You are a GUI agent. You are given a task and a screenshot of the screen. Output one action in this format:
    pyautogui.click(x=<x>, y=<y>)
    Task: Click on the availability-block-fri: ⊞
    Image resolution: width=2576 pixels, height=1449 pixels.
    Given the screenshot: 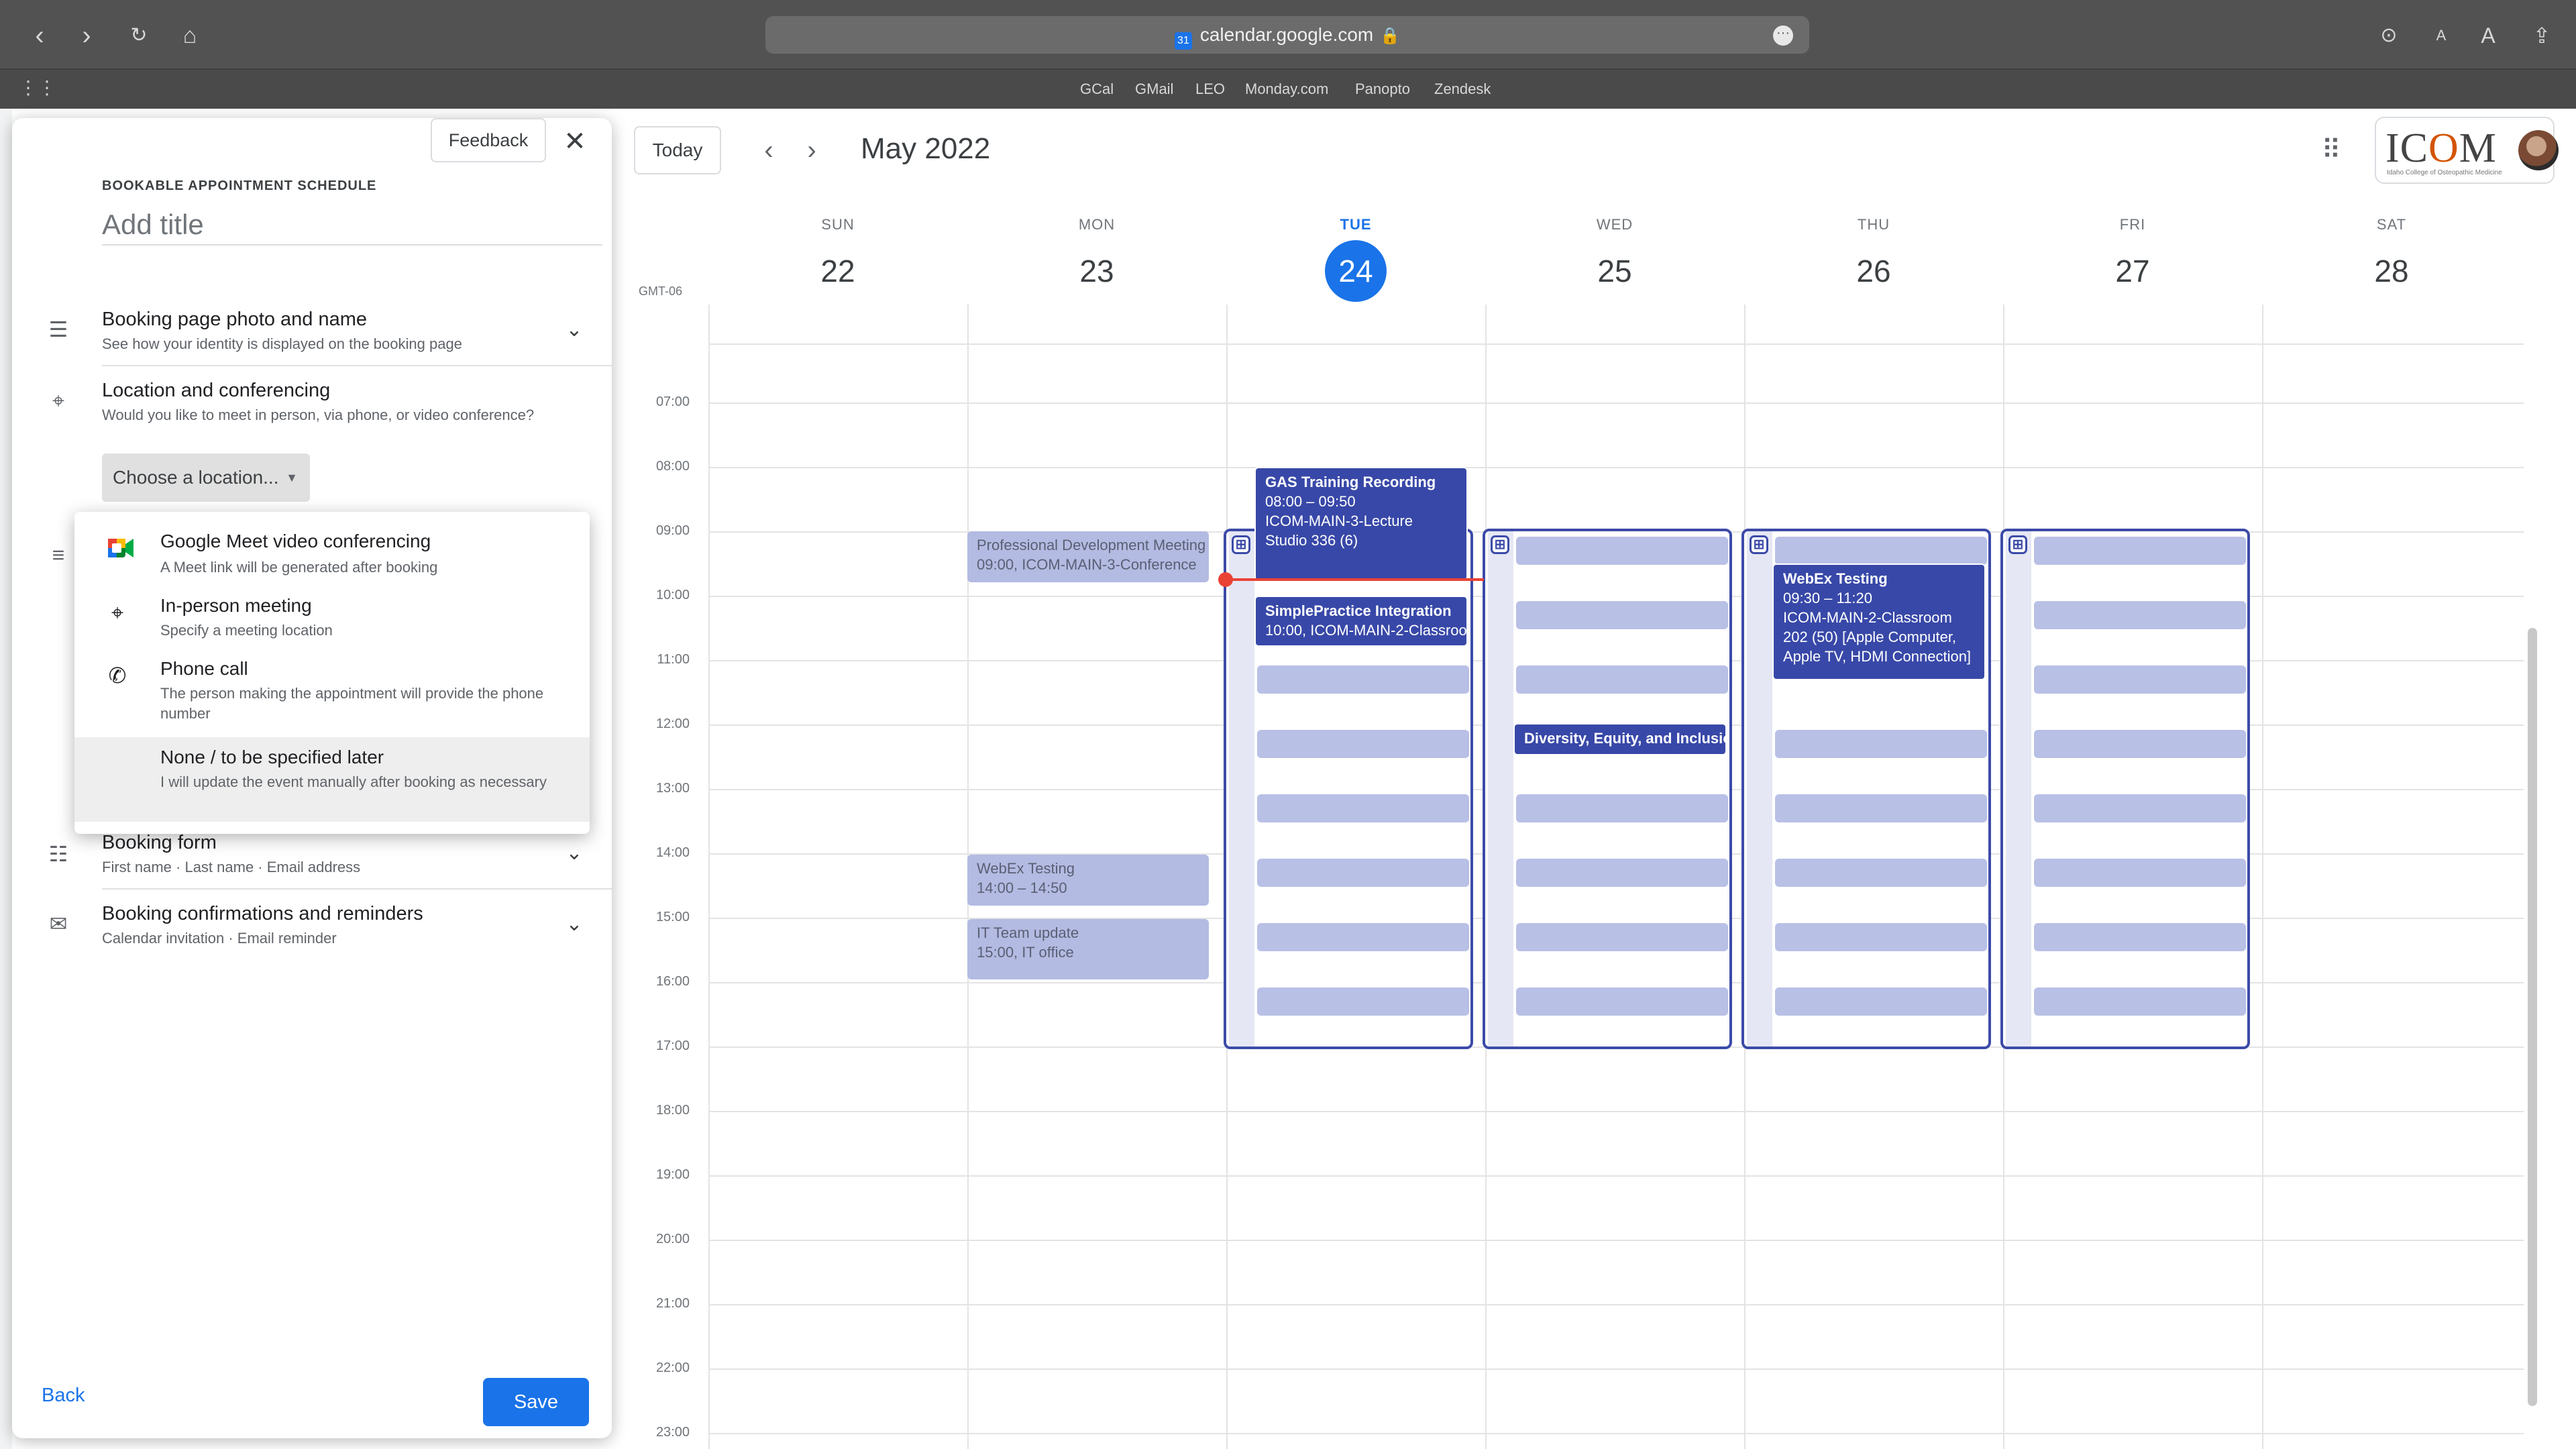 What is the action you would take?
    pyautogui.click(x=2125, y=789)
    